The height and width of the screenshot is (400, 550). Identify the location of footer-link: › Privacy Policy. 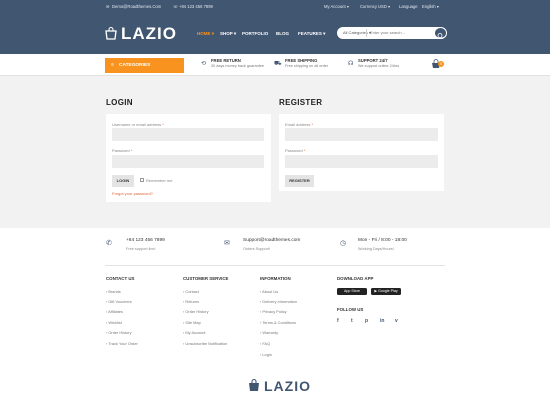
(273, 311).